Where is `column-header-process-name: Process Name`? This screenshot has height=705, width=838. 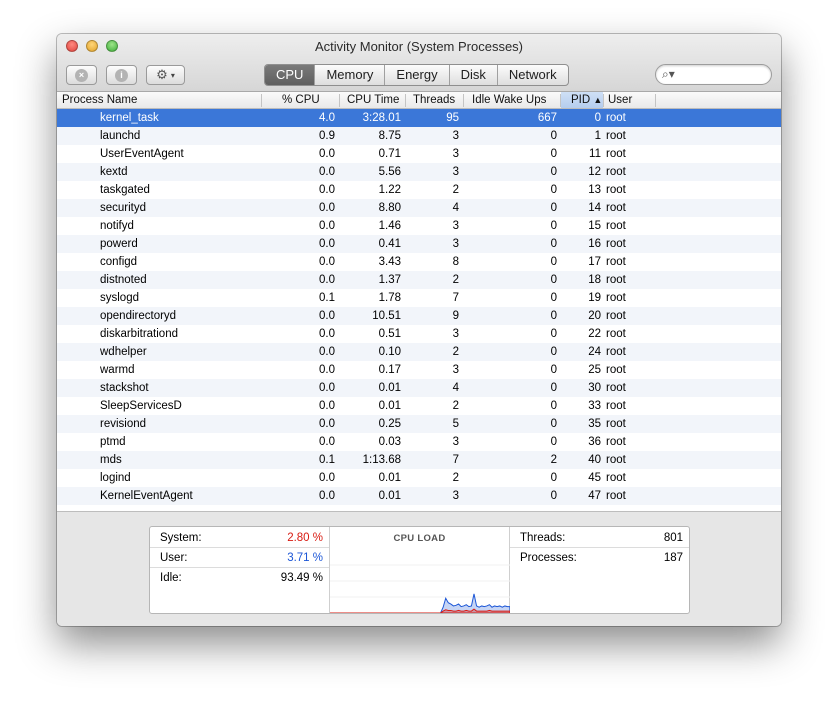 column-header-process-name: Process Name is located at coordinates (99, 100).